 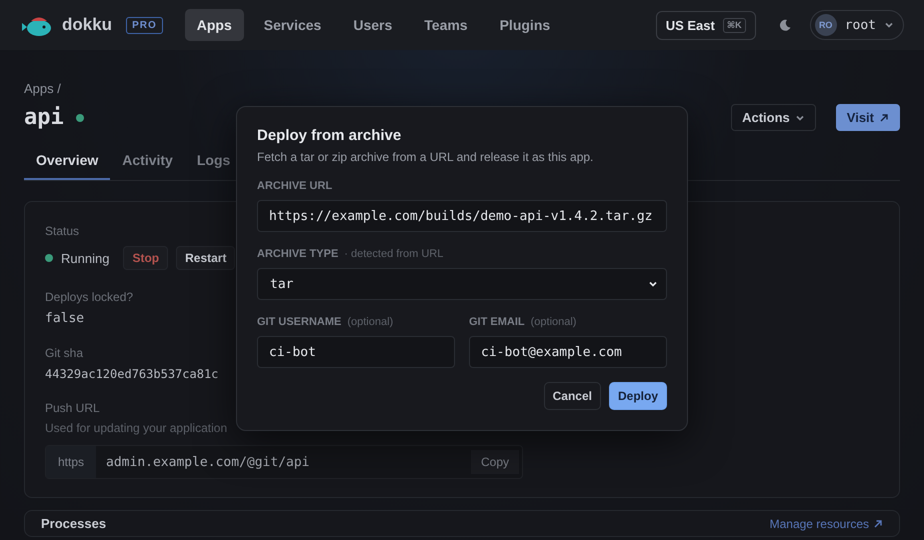 I want to click on git-email-field: ci-bot@example.com, so click(x=568, y=352).